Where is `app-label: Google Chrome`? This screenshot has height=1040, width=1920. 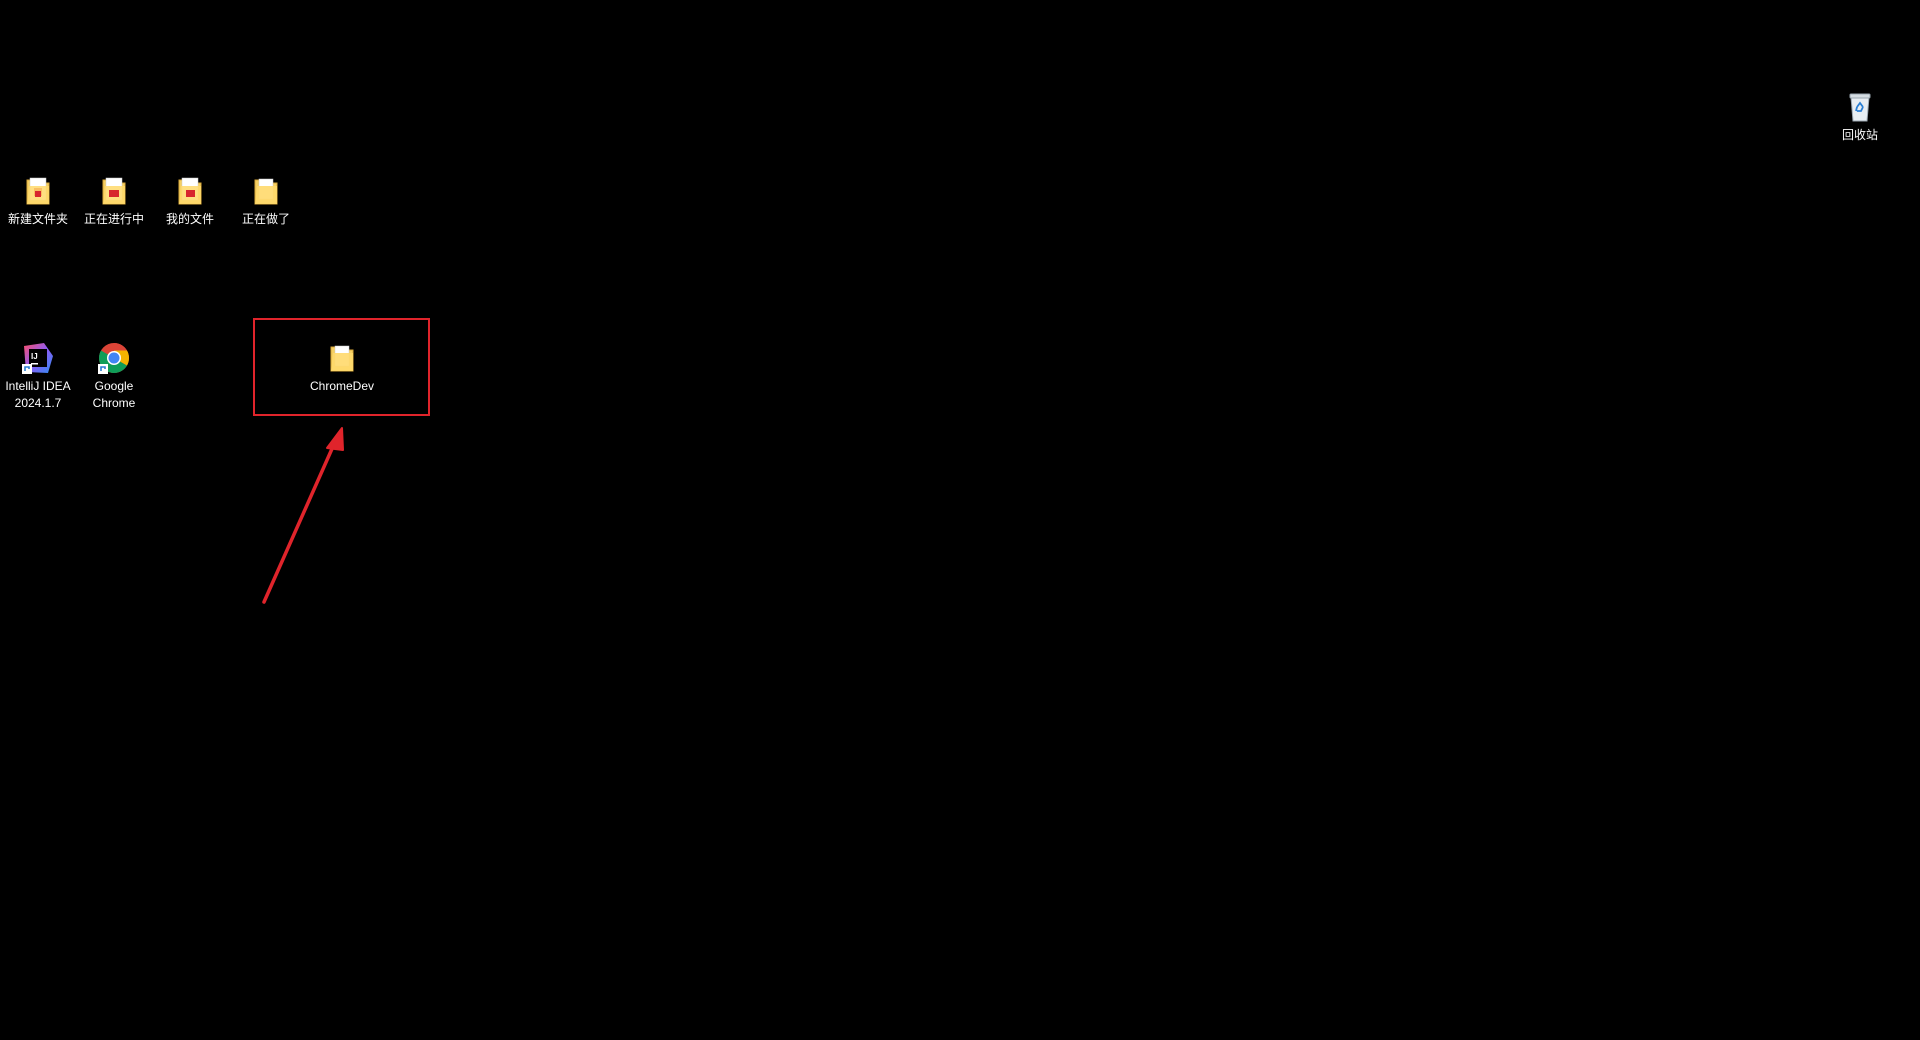 app-label: Google Chrome is located at coordinates (114, 394).